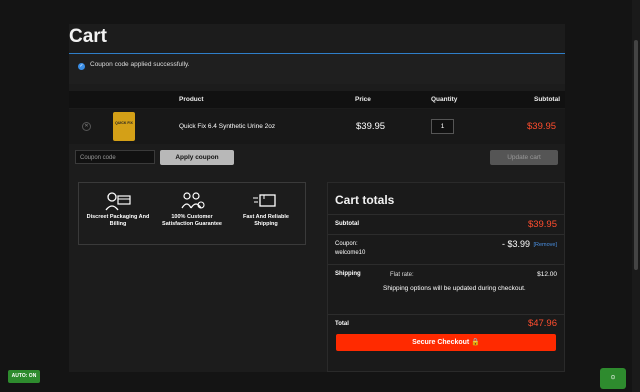 The width and height of the screenshot is (640, 392). What do you see at coordinates (547, 274) in the screenshot?
I see `flat-rate-value: $12.00` at bounding box center [547, 274].